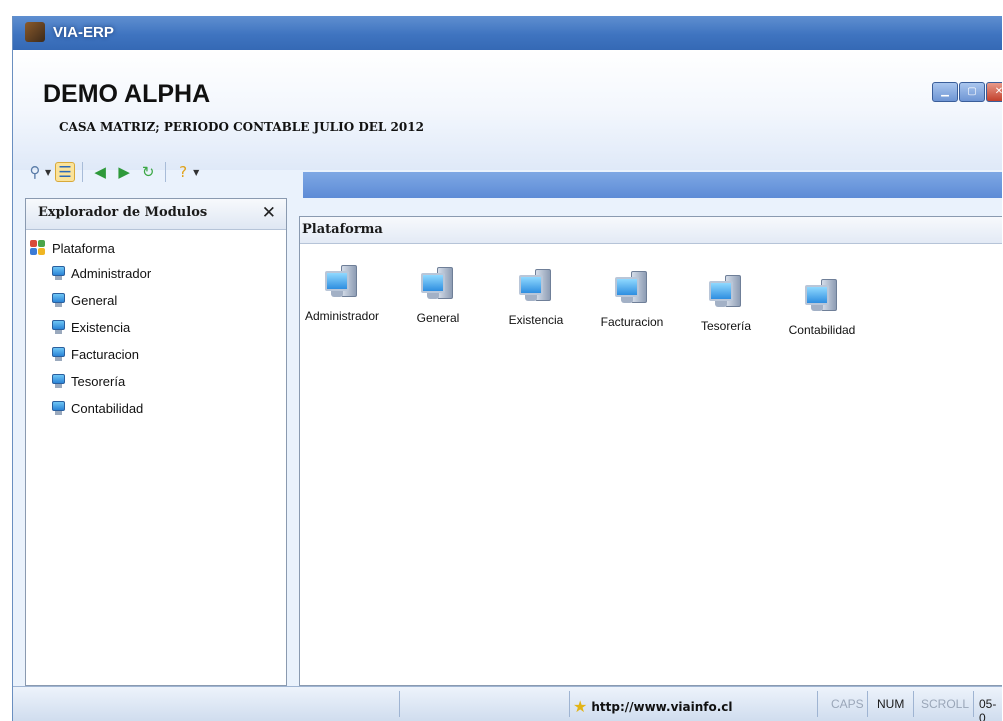 This screenshot has width=1003, height=721. What do you see at coordinates (107, 408) in the screenshot?
I see `tree-item-label: Contabilidad` at bounding box center [107, 408].